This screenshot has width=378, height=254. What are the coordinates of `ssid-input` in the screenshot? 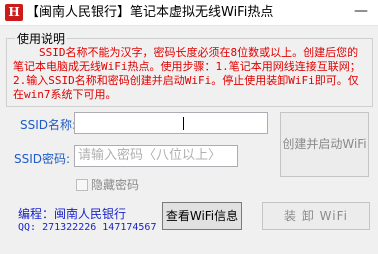 It's located at (171, 123).